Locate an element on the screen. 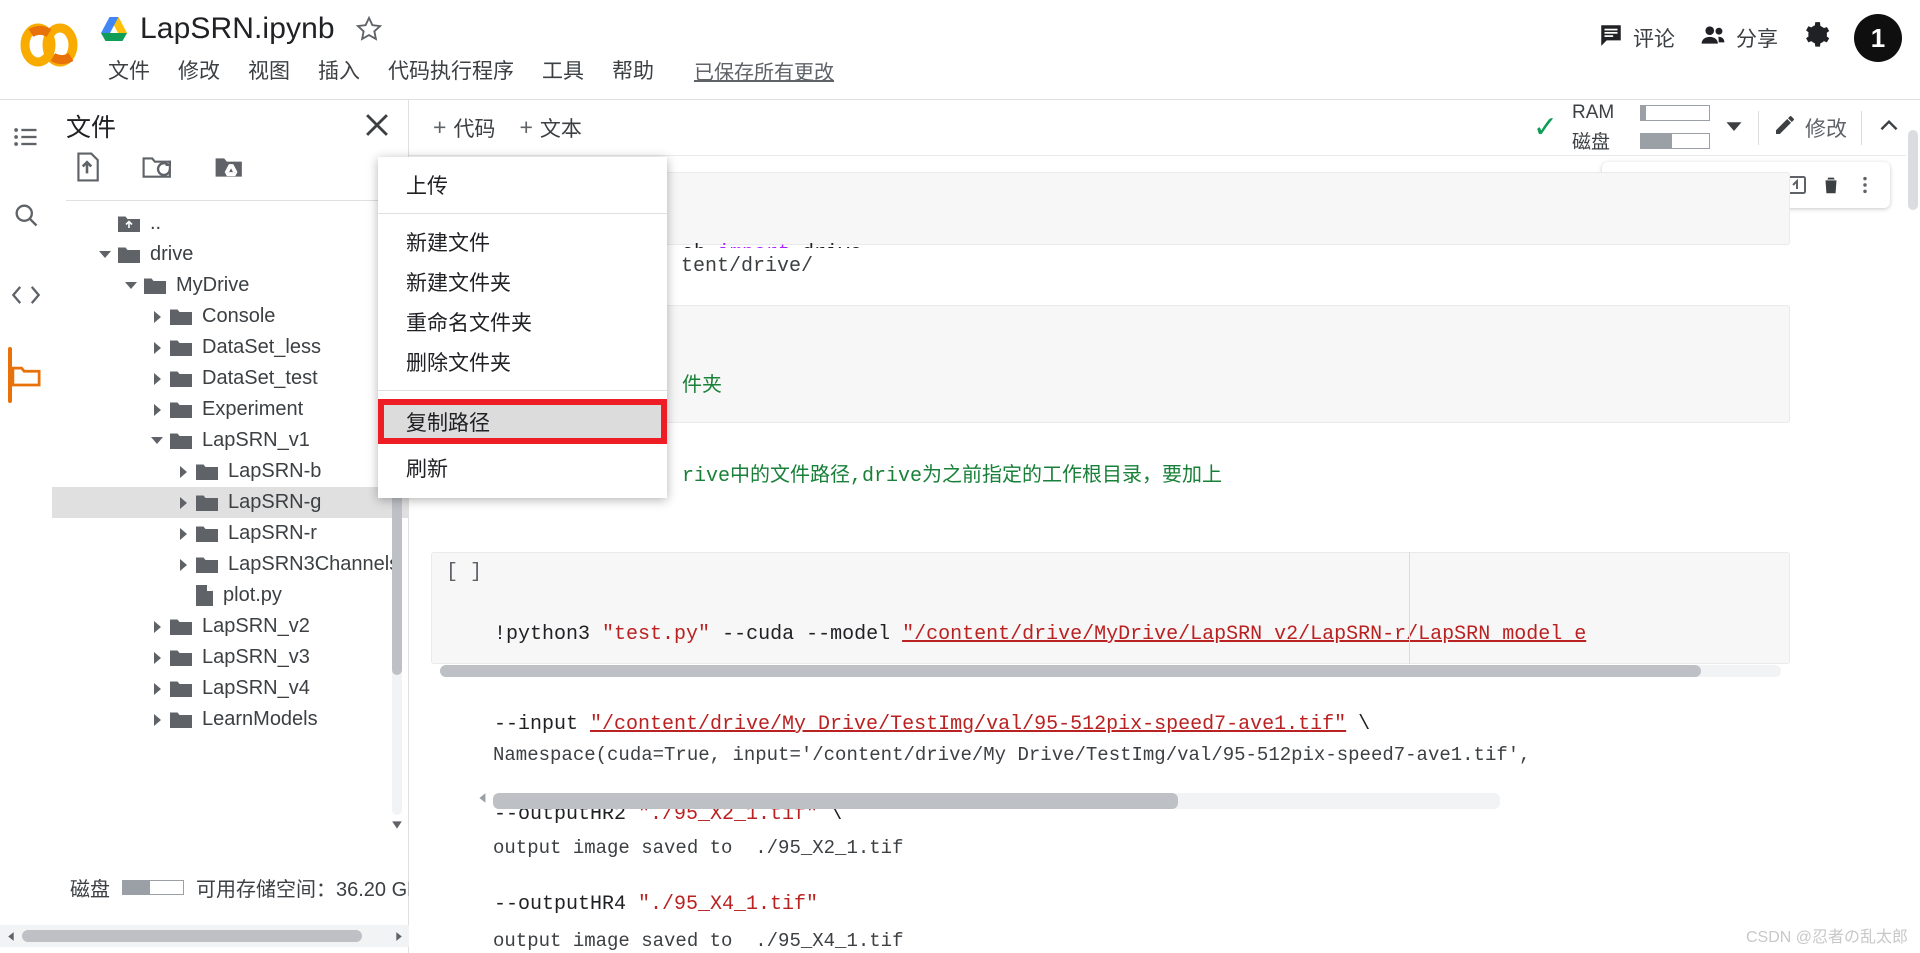 This screenshot has height=953, width=1920. output-scroll-left-arrow is located at coordinates (483, 800).